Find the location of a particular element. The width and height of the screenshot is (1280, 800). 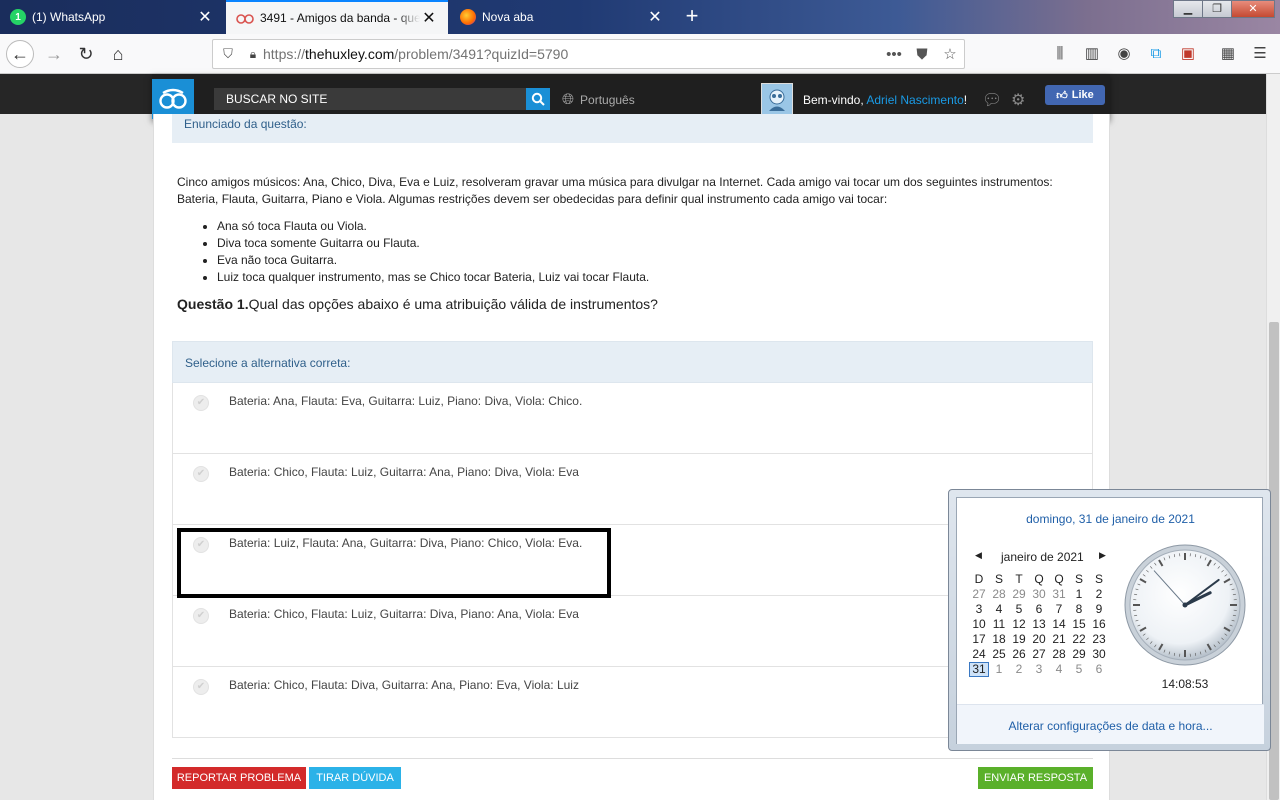

fb-like-label: Like is located at coordinates (1082, 95).